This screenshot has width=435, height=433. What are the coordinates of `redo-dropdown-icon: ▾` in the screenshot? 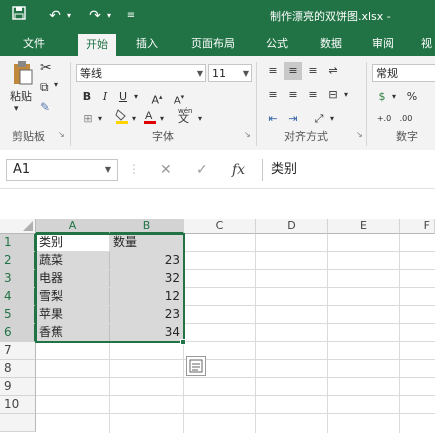 It's located at (109, 16).